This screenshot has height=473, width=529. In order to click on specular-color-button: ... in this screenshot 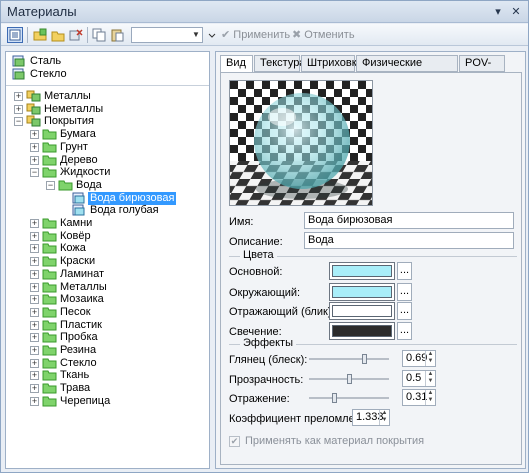, I will do `click(404, 311)`.